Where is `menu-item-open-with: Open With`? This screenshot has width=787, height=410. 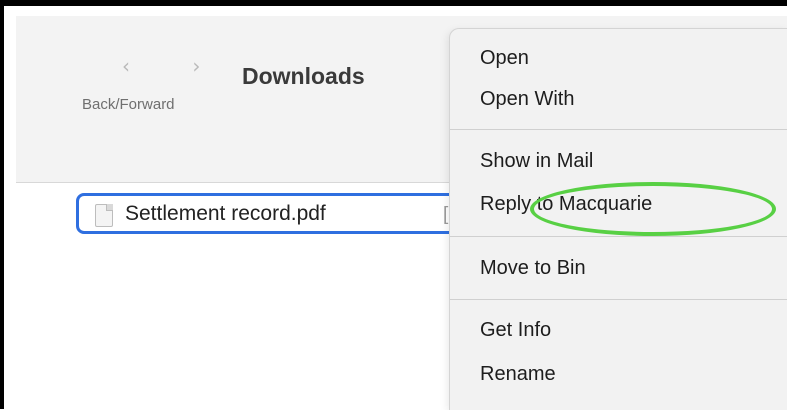
menu-item-open-with: Open With is located at coordinates (527, 99).